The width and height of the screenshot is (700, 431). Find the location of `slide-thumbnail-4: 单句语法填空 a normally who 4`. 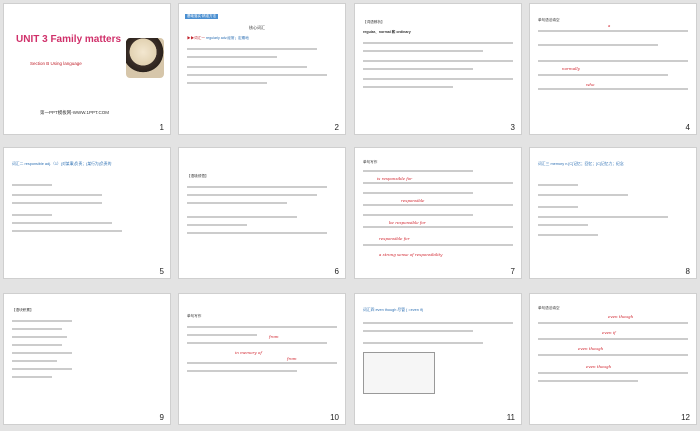

slide-thumbnail-4: 单句语法填空 a normally who 4 is located at coordinates (613, 69).